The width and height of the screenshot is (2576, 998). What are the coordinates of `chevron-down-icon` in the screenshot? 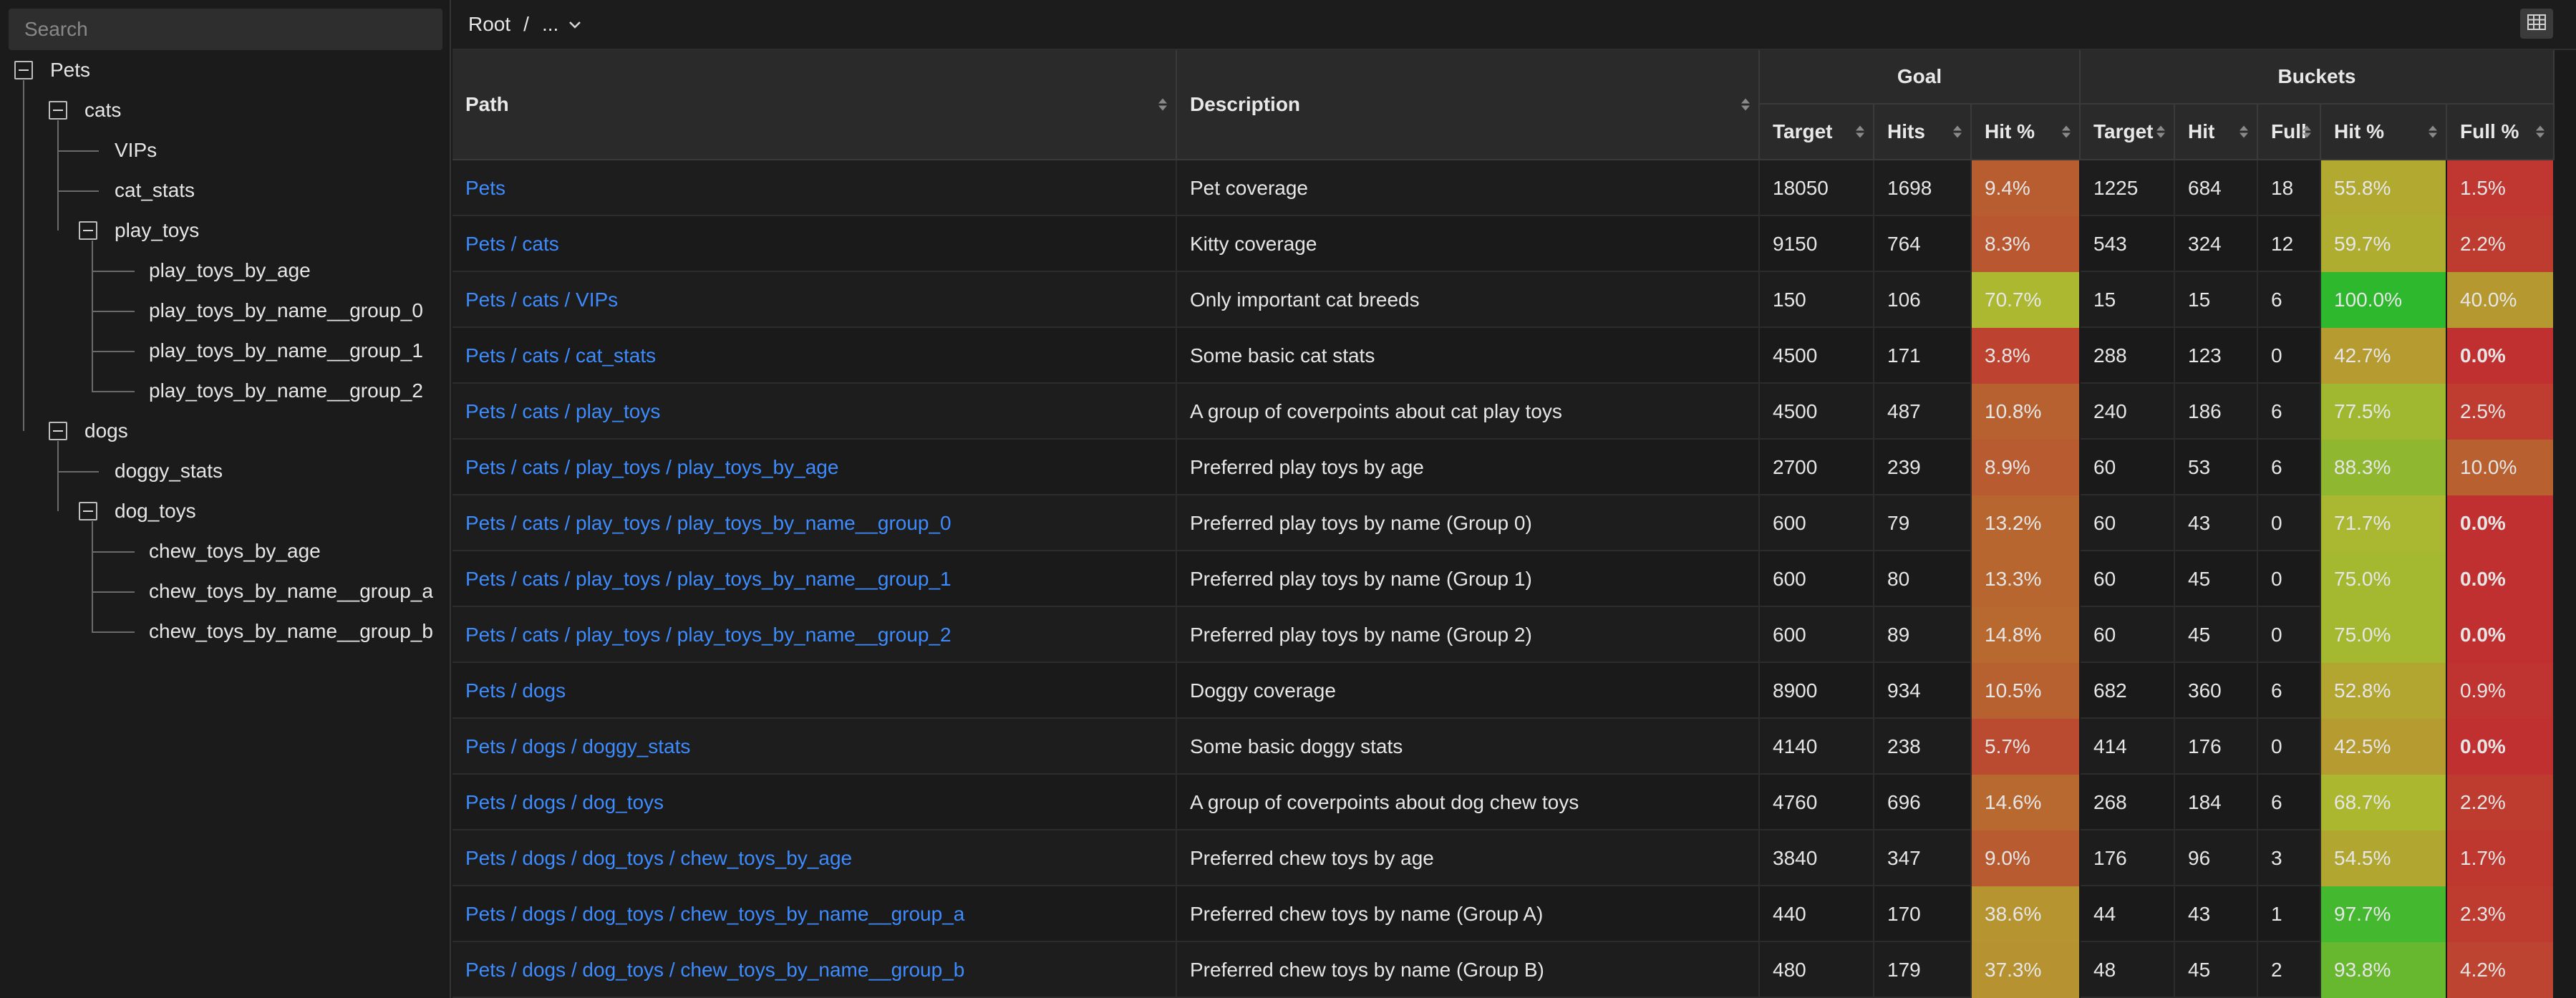 It's located at (575, 24).